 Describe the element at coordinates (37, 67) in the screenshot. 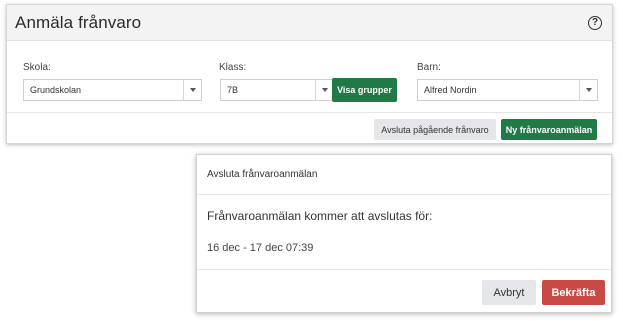

I see `school-label: Skola:` at that location.